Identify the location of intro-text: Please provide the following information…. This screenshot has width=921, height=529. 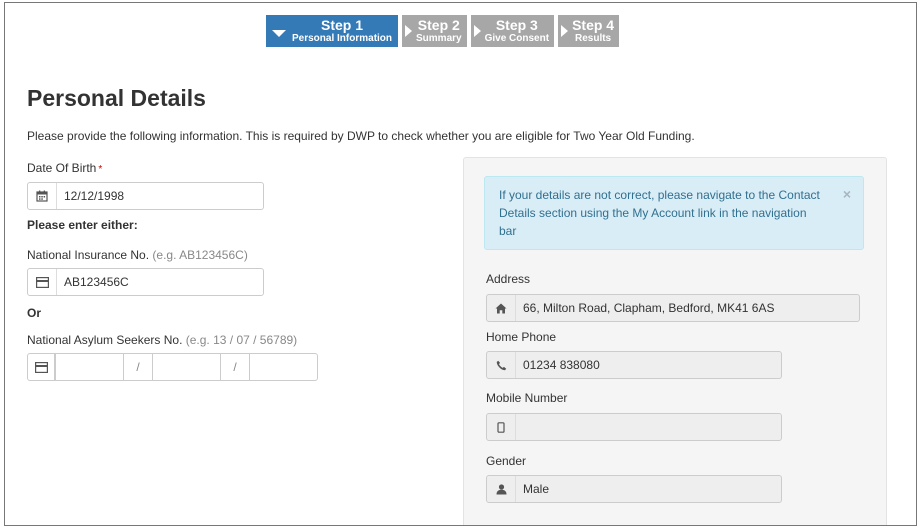
(361, 136).